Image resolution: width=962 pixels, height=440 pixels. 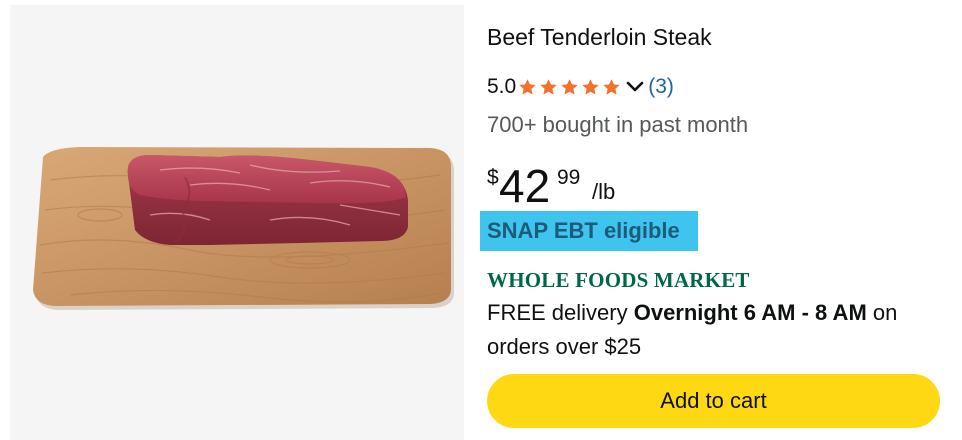 What do you see at coordinates (267, 200) in the screenshot?
I see `steak` at bounding box center [267, 200].